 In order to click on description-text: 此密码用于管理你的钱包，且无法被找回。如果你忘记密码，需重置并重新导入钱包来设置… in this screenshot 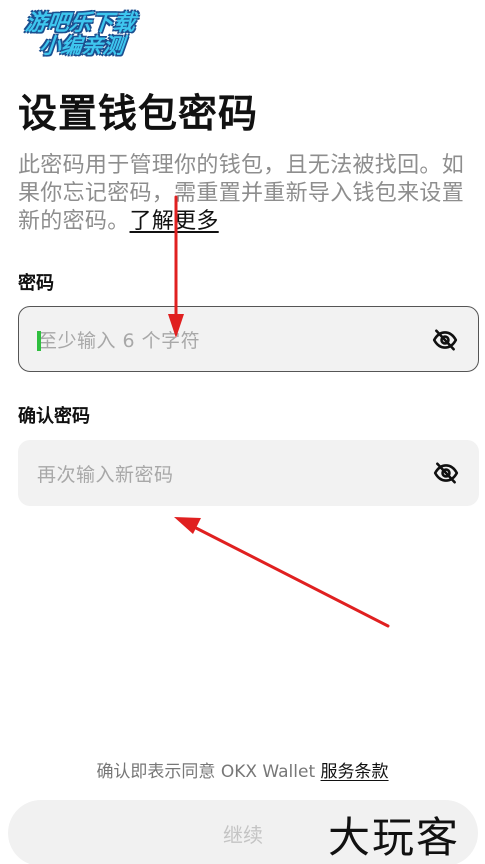, I will do `click(241, 193)`.